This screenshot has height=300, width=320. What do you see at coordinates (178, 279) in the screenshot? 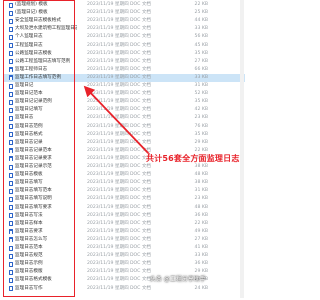
I see `watermark: 头条 @工程分享助手` at bounding box center [178, 279].